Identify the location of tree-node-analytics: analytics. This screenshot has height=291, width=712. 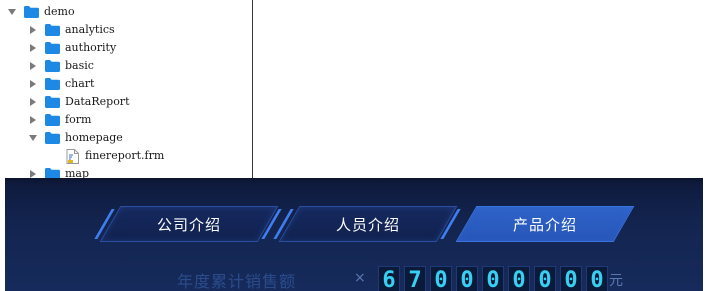
(72, 30).